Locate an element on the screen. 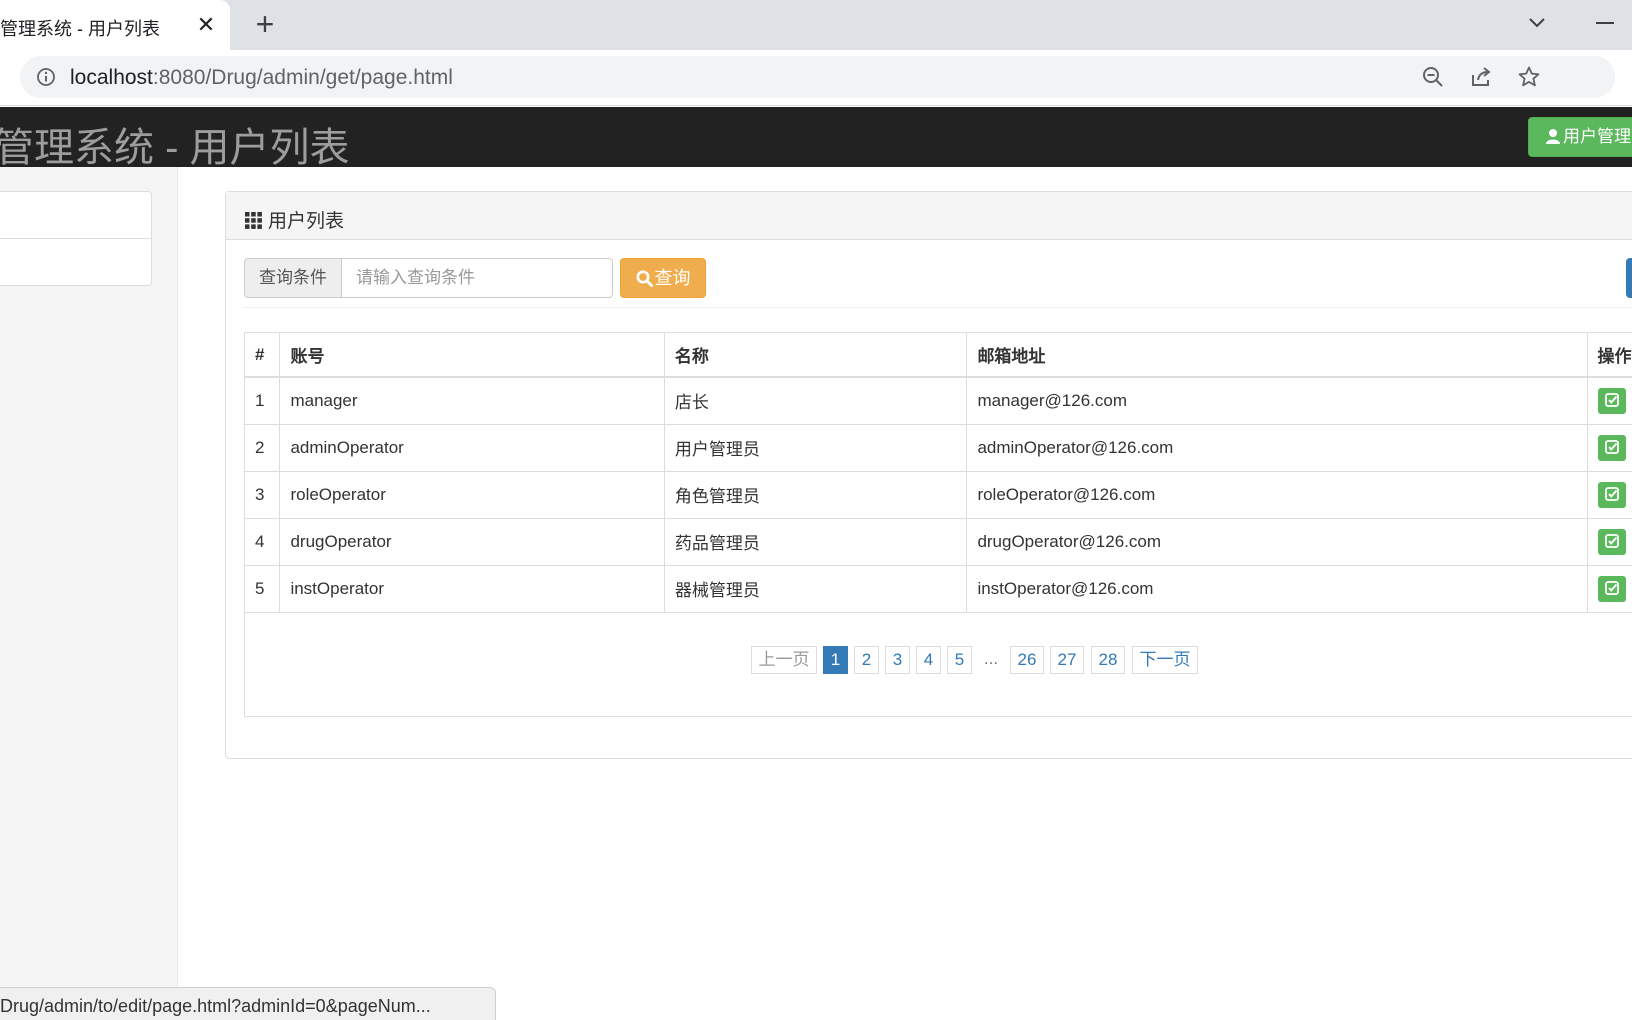 This screenshot has width=1632, height=1020. query-button: 查询 is located at coordinates (663, 278).